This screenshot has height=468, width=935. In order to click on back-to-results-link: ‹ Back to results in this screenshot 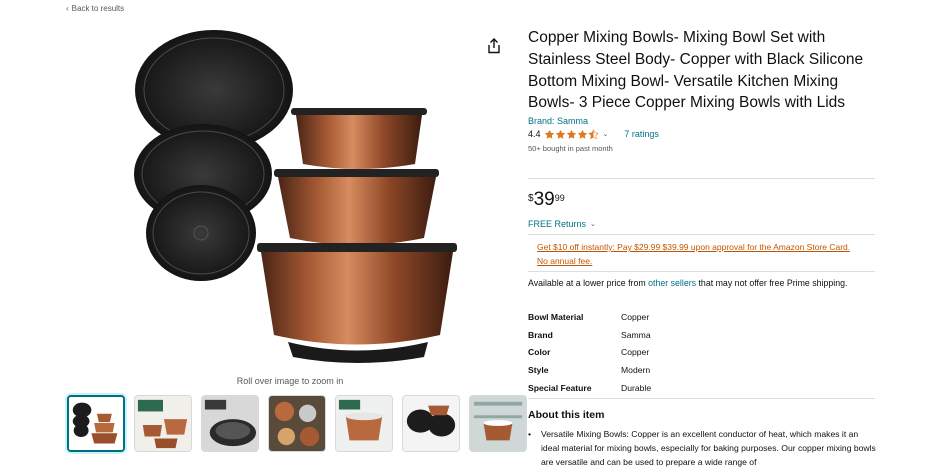, I will do `click(95, 8)`.